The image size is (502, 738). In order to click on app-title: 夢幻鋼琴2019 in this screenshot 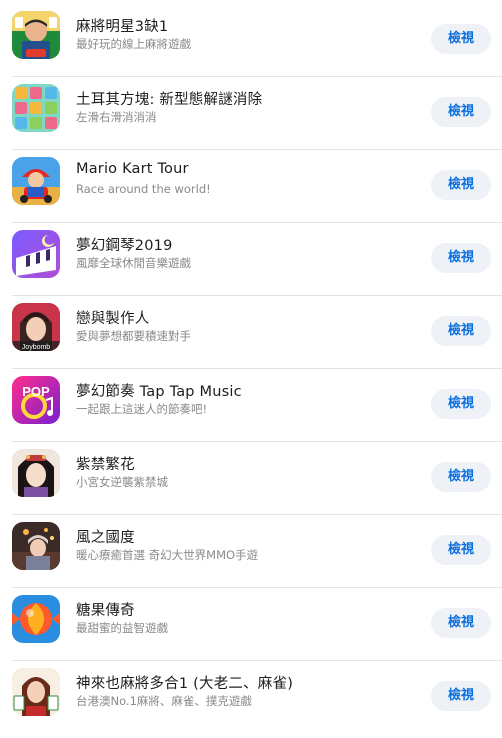, I will do `click(124, 246)`.